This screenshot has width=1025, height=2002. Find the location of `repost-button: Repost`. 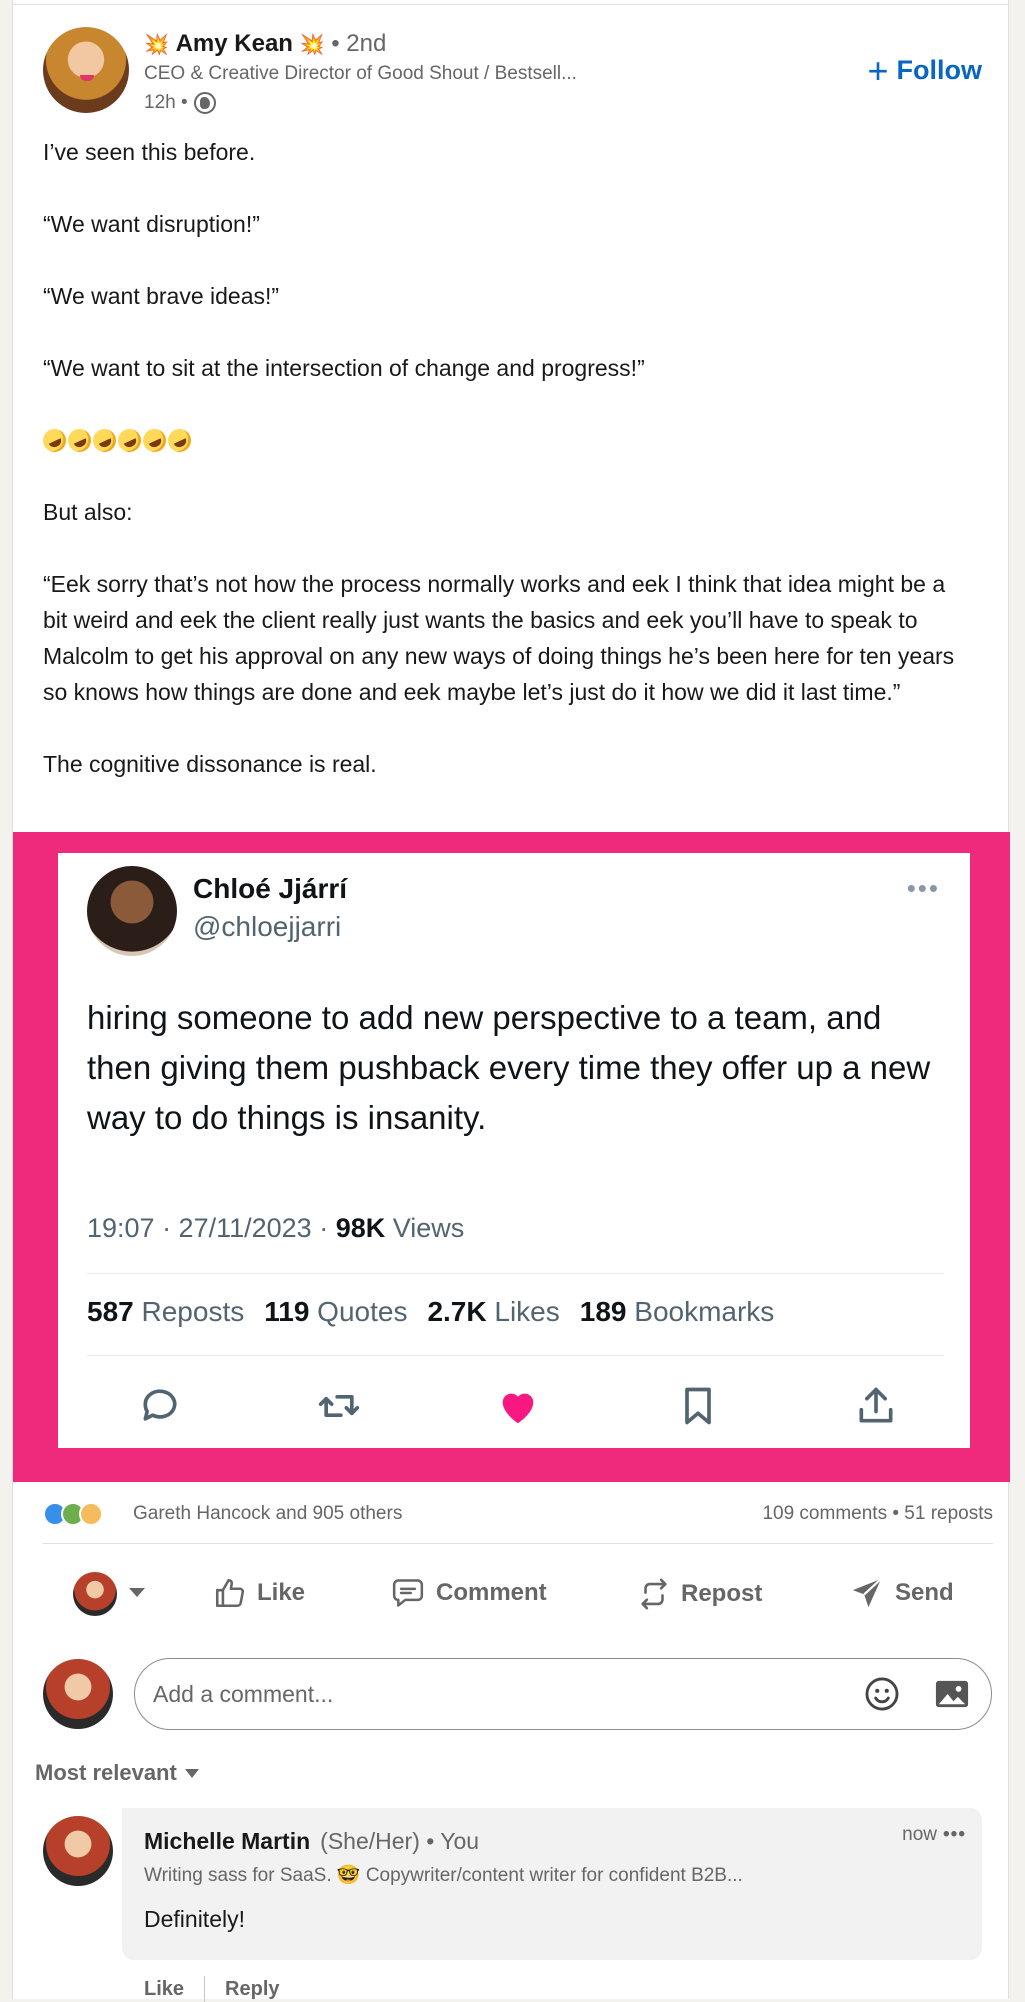

repost-button: Repost is located at coordinates (699, 1594).